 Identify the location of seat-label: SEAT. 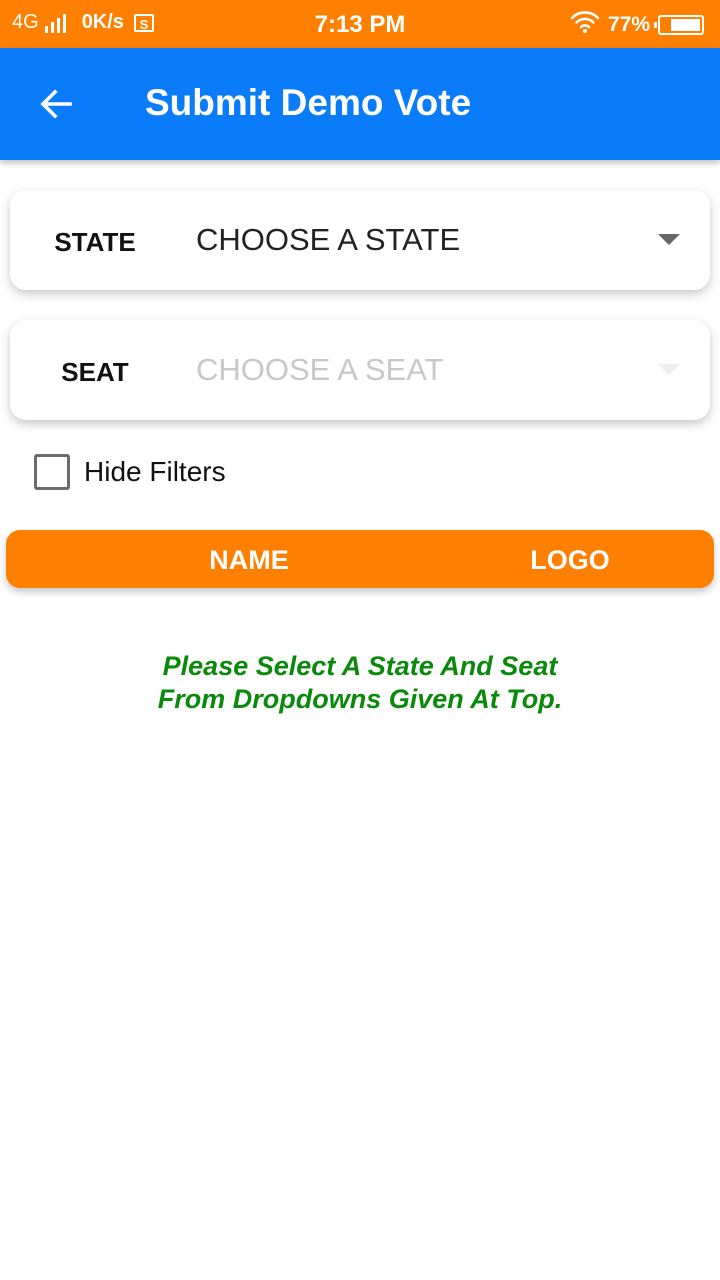
(95, 372).